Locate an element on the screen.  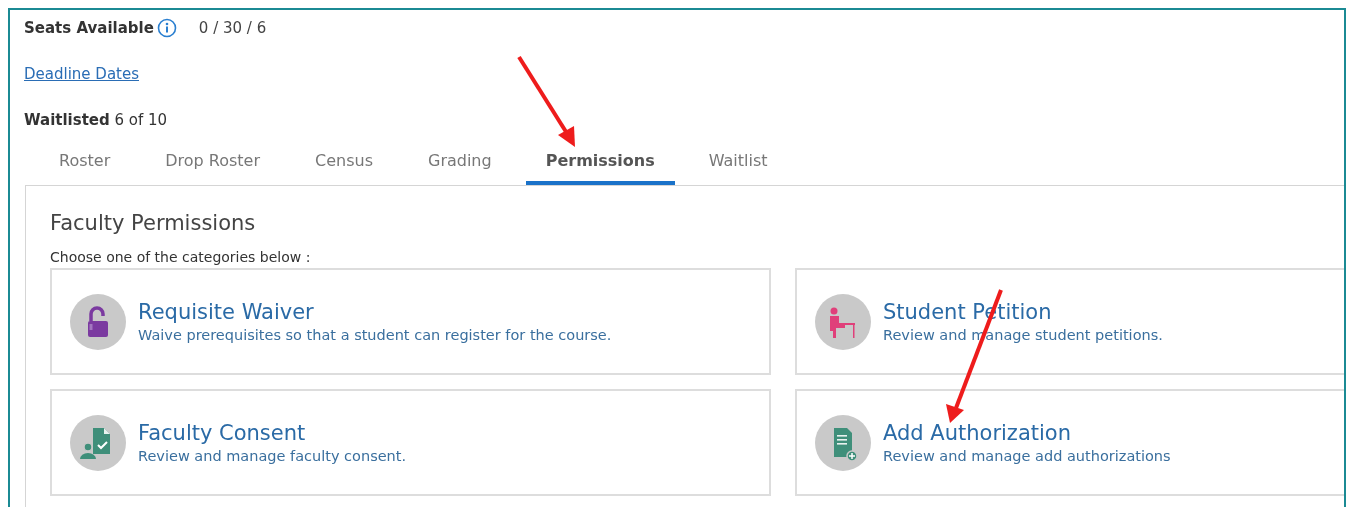
waitlisted-text: Waitlisted 6 of 10 is located at coordinates (96, 120).